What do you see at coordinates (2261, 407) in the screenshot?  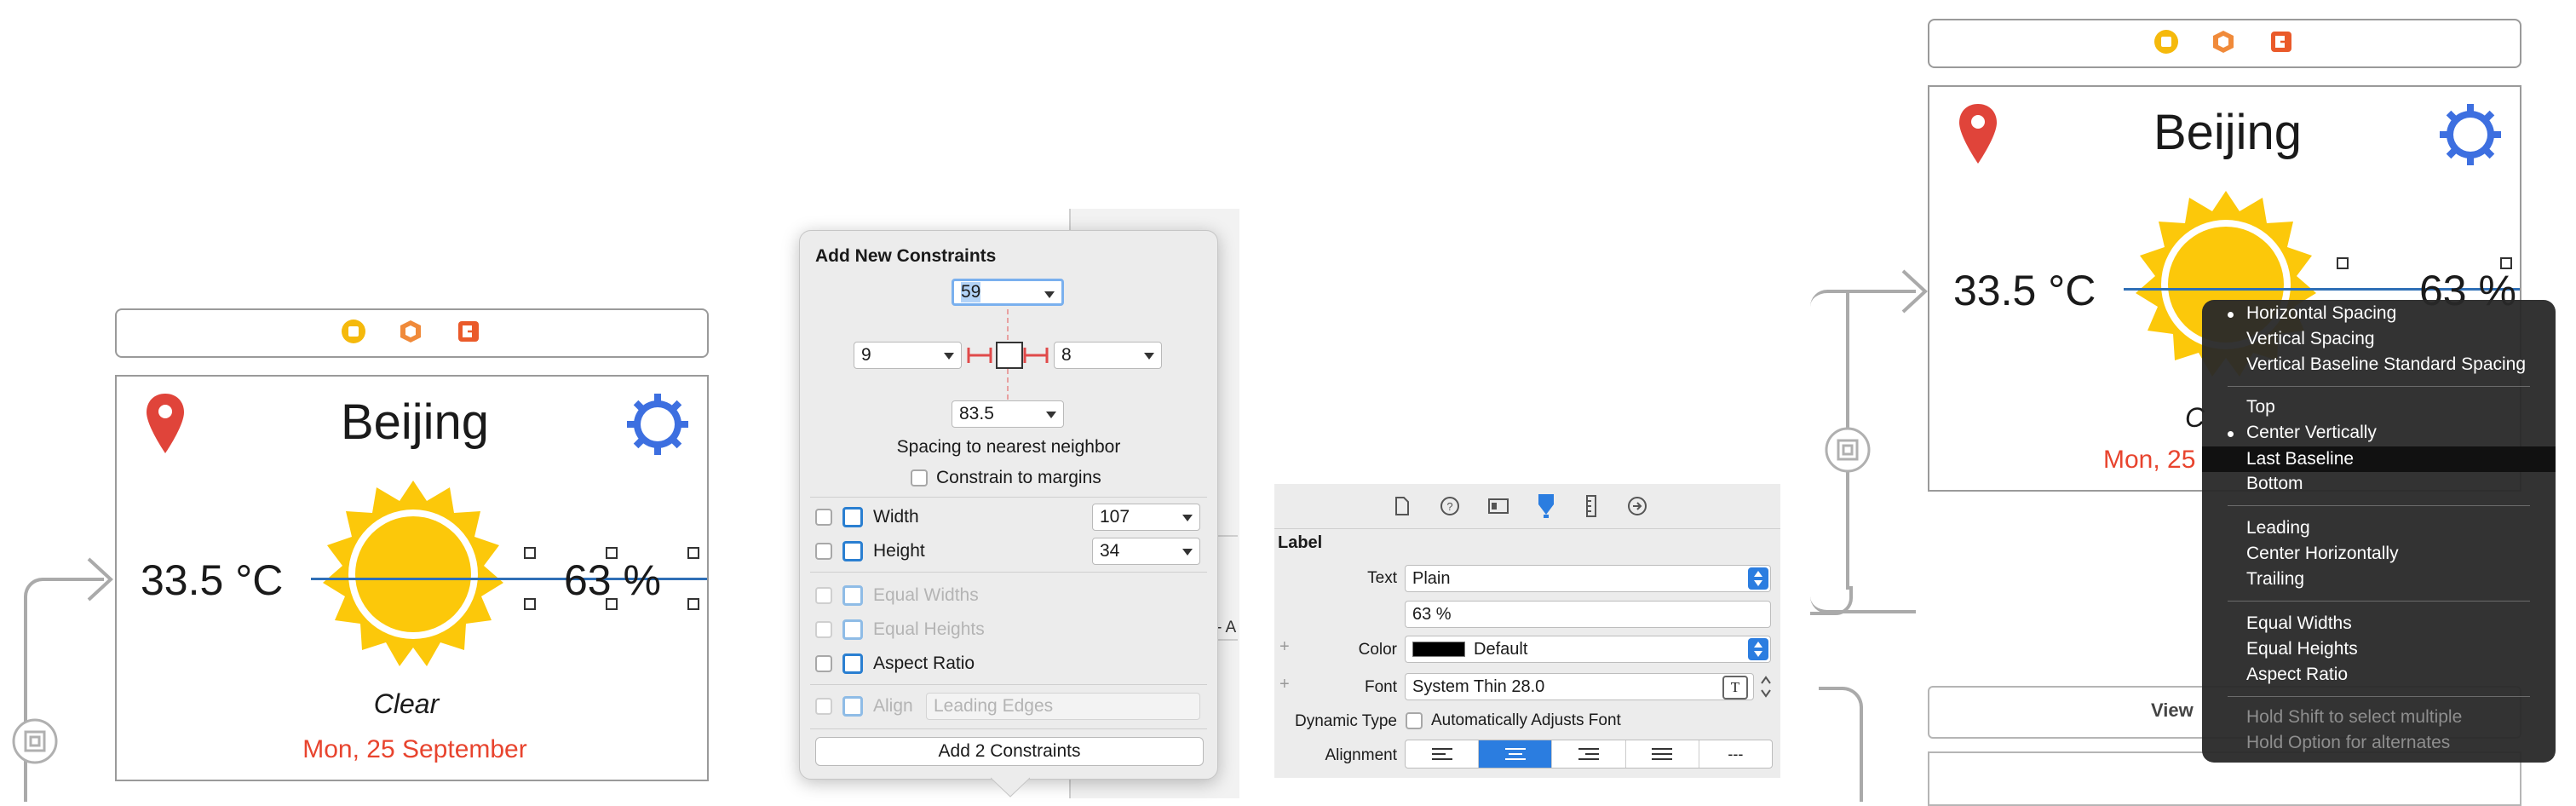 I see `menu-item-top: Top` at bounding box center [2261, 407].